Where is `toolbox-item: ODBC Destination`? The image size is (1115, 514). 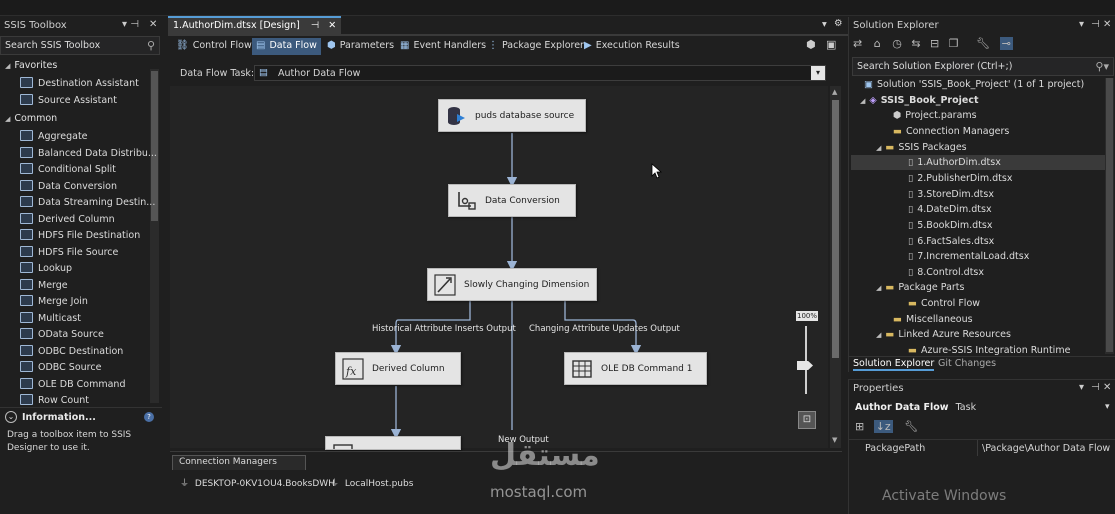
toolbox-item: ODBC Destination is located at coordinates (71, 352).